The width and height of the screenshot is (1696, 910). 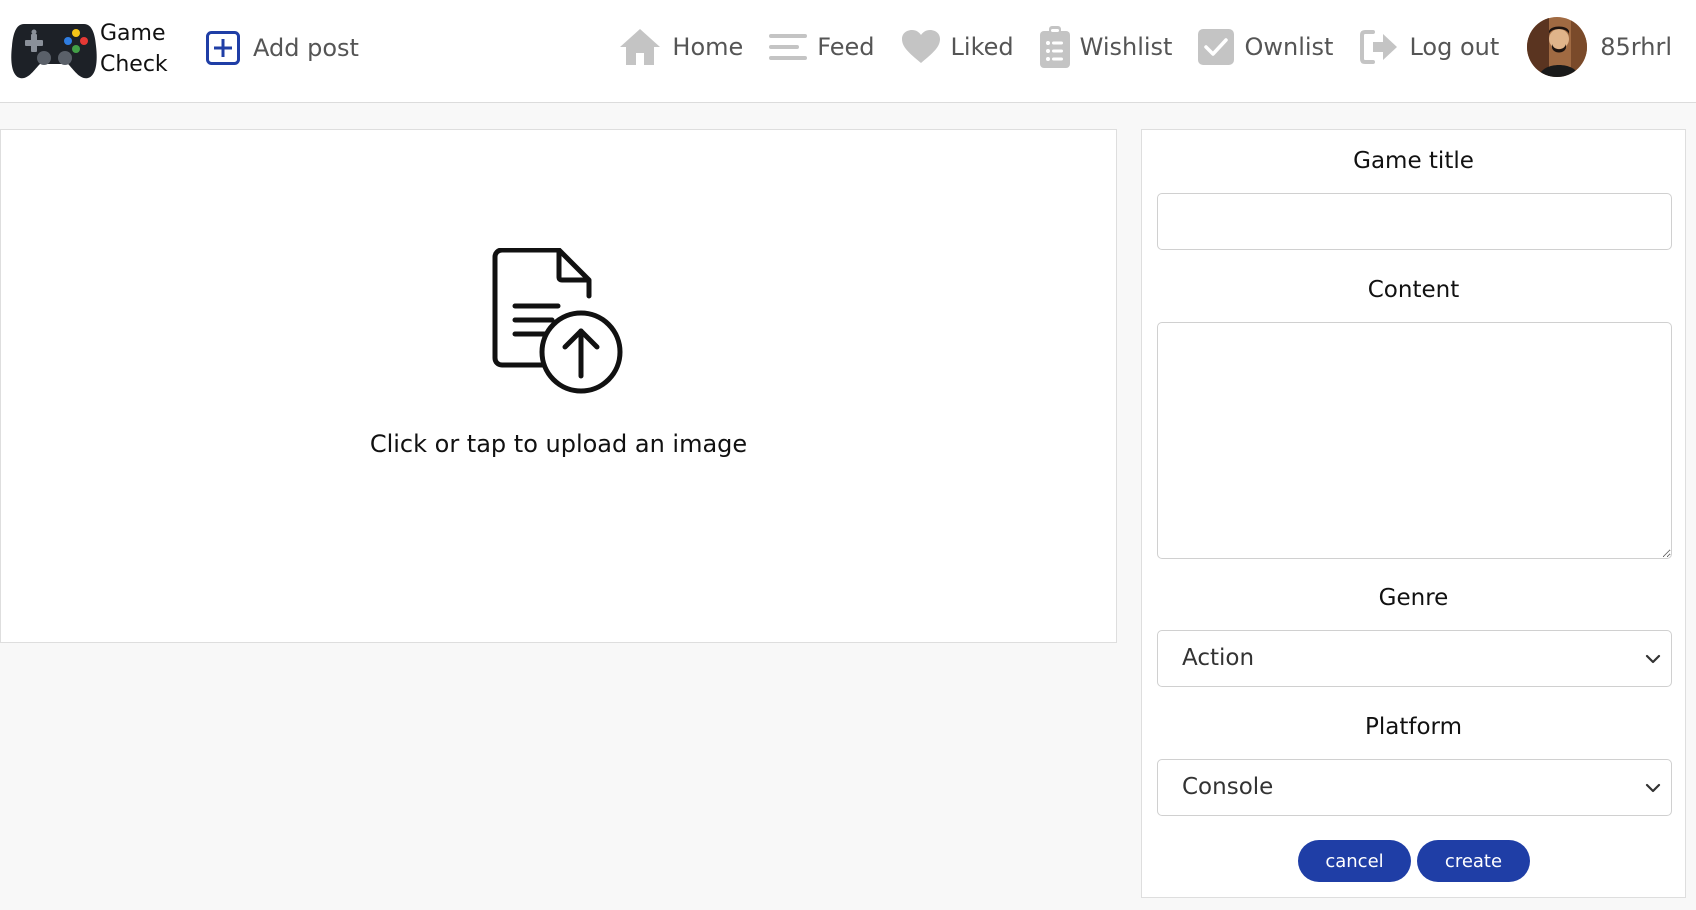 I want to click on genre-select: Action, so click(x=1414, y=658).